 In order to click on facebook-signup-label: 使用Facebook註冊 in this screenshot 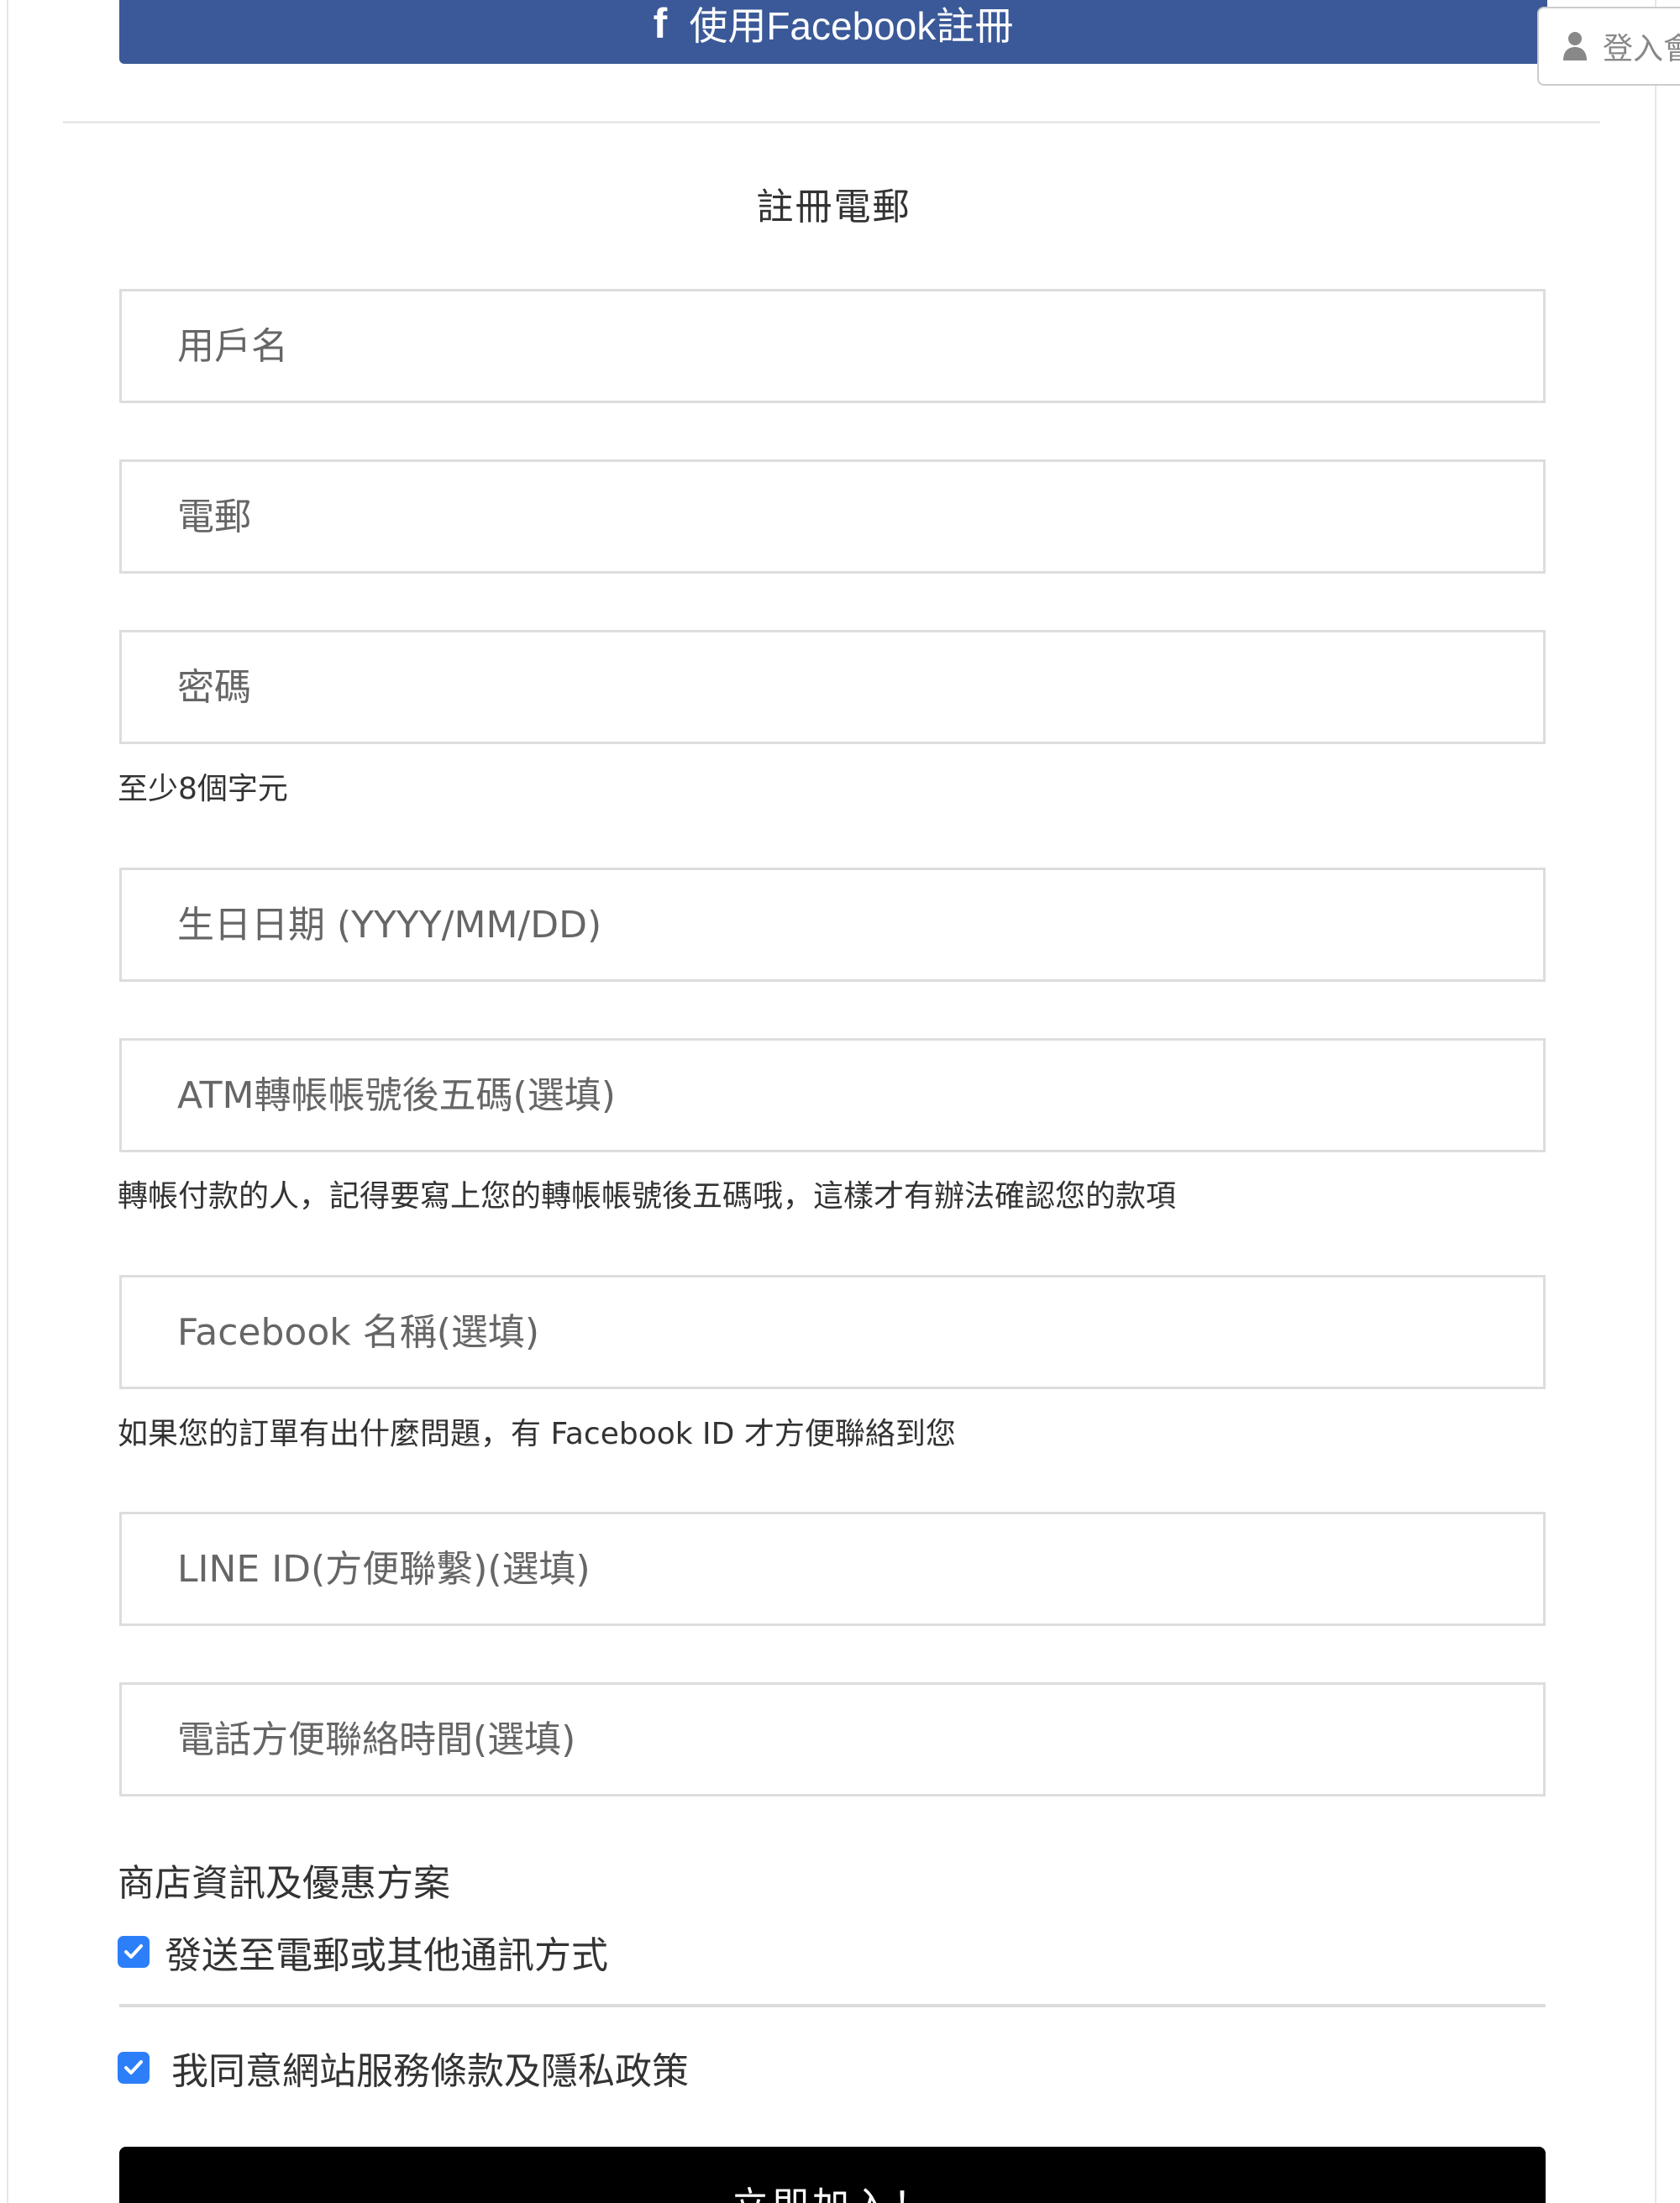, I will do `click(851, 26)`.